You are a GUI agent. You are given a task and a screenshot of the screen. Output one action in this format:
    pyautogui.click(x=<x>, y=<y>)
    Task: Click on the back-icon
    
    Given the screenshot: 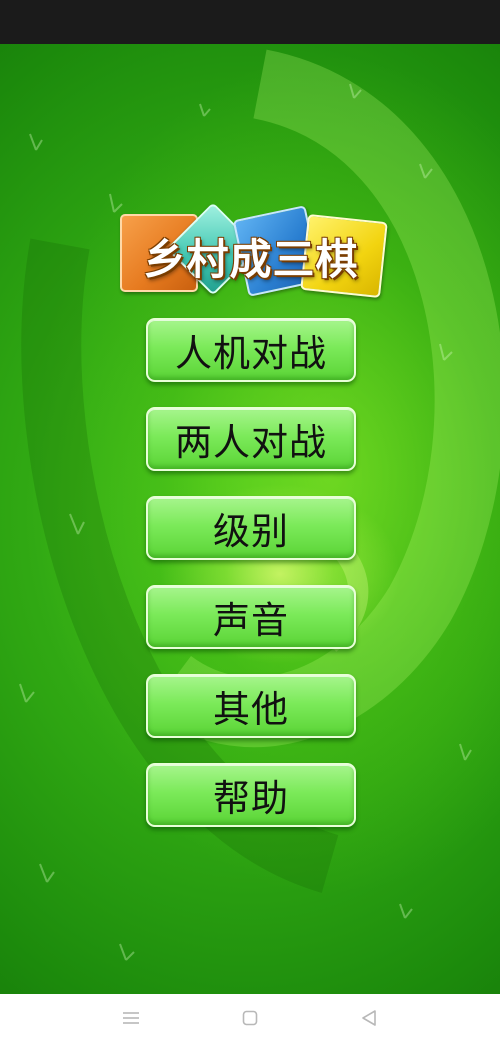 What is the action you would take?
    pyautogui.click(x=369, y=1018)
    